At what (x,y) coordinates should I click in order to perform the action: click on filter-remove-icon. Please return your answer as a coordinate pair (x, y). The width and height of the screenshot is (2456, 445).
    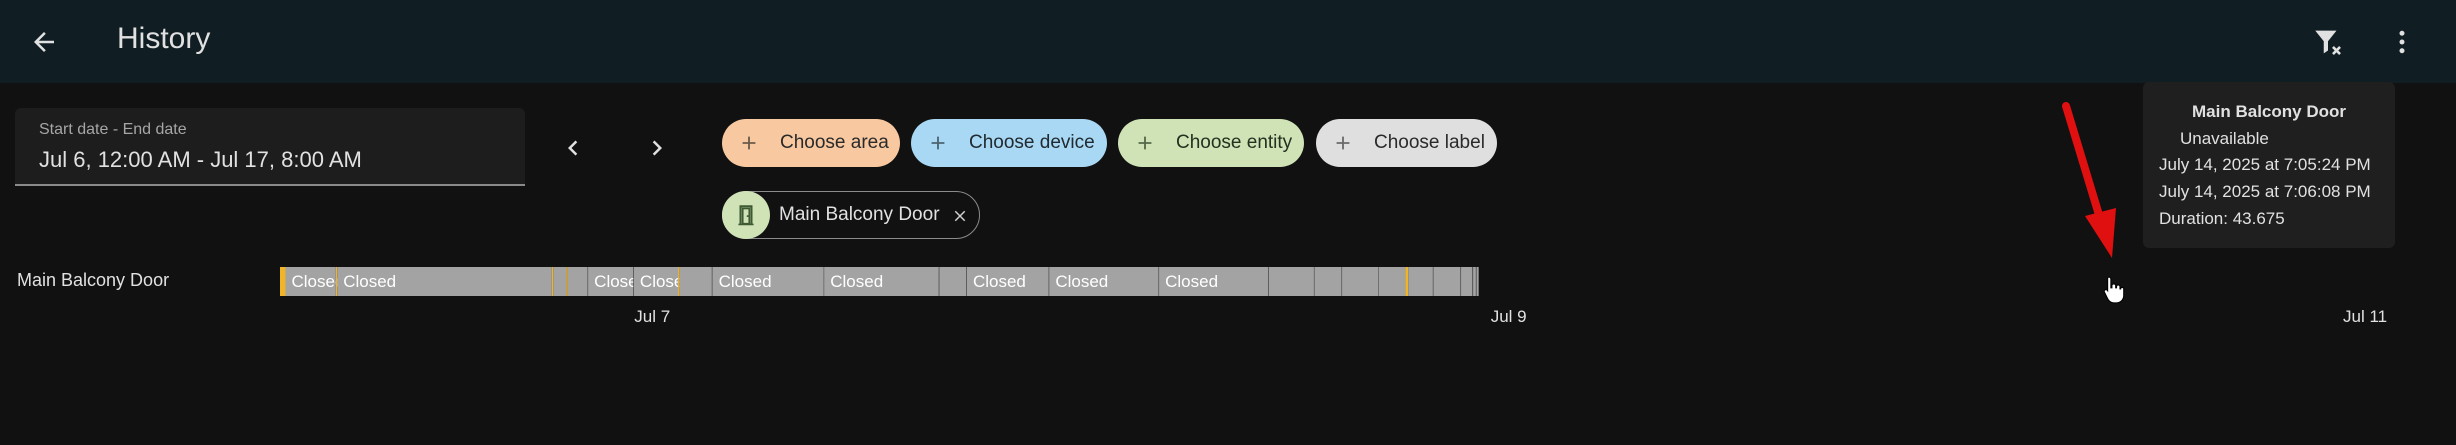
    Looking at the image, I should click on (2328, 42).